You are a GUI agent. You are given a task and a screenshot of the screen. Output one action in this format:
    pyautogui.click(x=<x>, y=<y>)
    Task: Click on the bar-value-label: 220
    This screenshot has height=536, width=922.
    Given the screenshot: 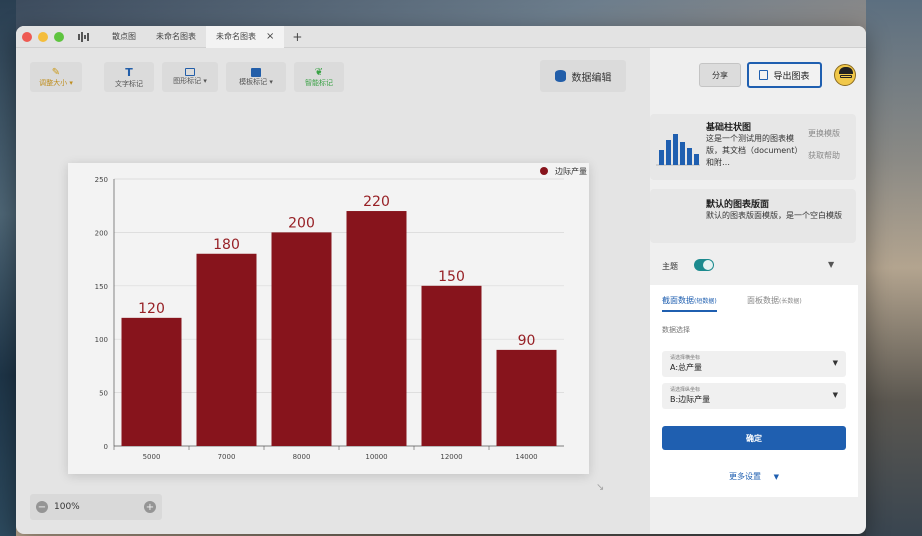 What is the action you would take?
    pyautogui.click(x=376, y=202)
    